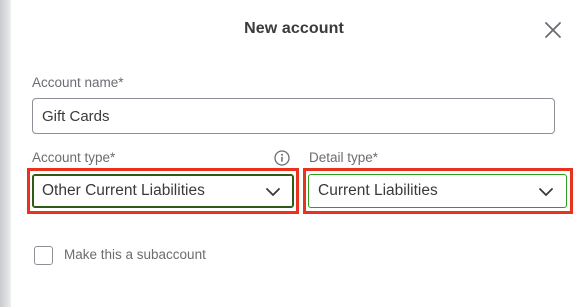 The image size is (588, 307). What do you see at coordinates (43, 255) in the screenshot?
I see `subaccount-checkbox` at bounding box center [43, 255].